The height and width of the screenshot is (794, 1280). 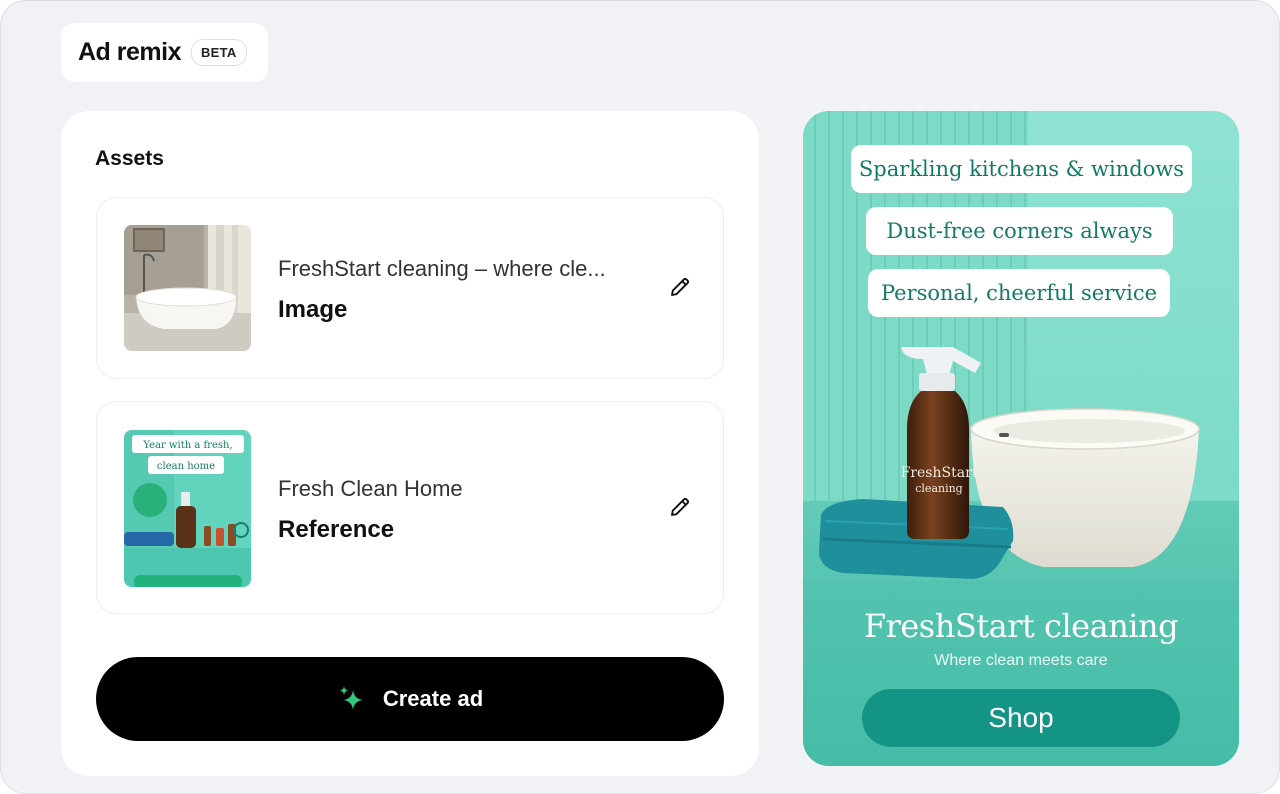 What do you see at coordinates (938, 488) in the screenshot?
I see `bottle-sub-text: cleaning` at bounding box center [938, 488].